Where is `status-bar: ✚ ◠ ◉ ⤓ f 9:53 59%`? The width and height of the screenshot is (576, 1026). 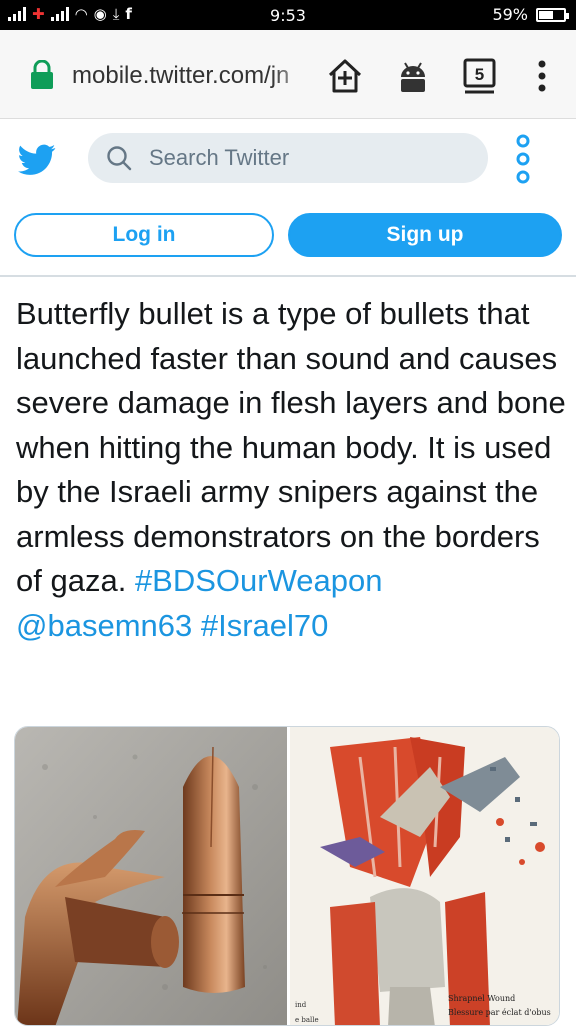
status-bar: ✚ ◠ ◉ ⤓ f 9:53 59% is located at coordinates (288, 15).